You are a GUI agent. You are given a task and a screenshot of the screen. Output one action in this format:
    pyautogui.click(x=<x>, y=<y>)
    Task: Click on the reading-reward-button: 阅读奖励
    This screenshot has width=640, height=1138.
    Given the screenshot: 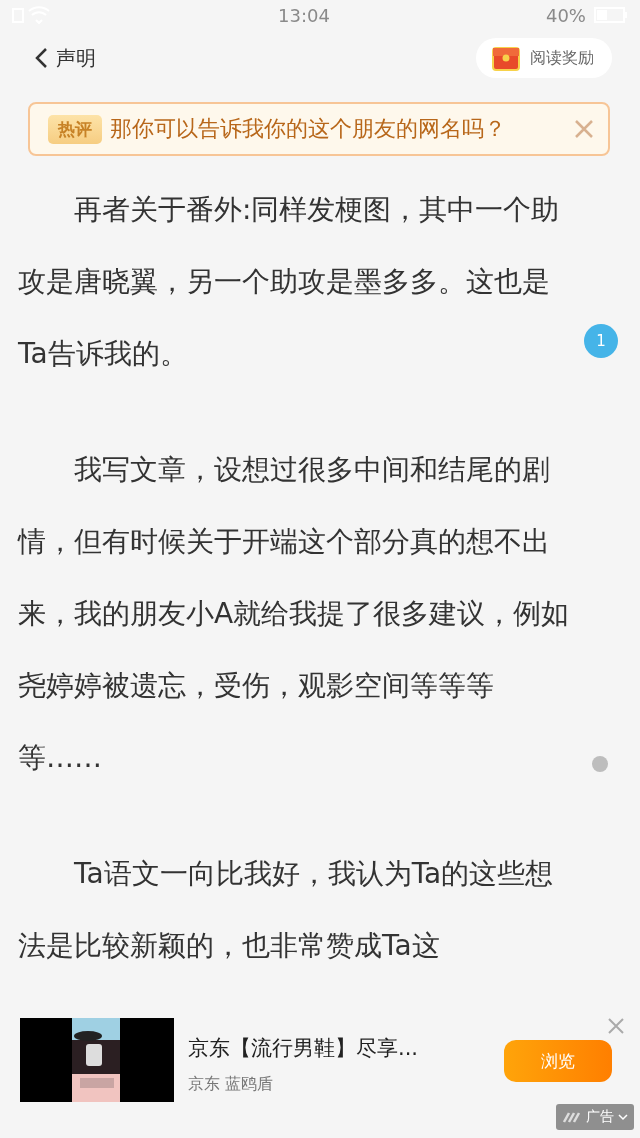 What is the action you would take?
    pyautogui.click(x=544, y=58)
    